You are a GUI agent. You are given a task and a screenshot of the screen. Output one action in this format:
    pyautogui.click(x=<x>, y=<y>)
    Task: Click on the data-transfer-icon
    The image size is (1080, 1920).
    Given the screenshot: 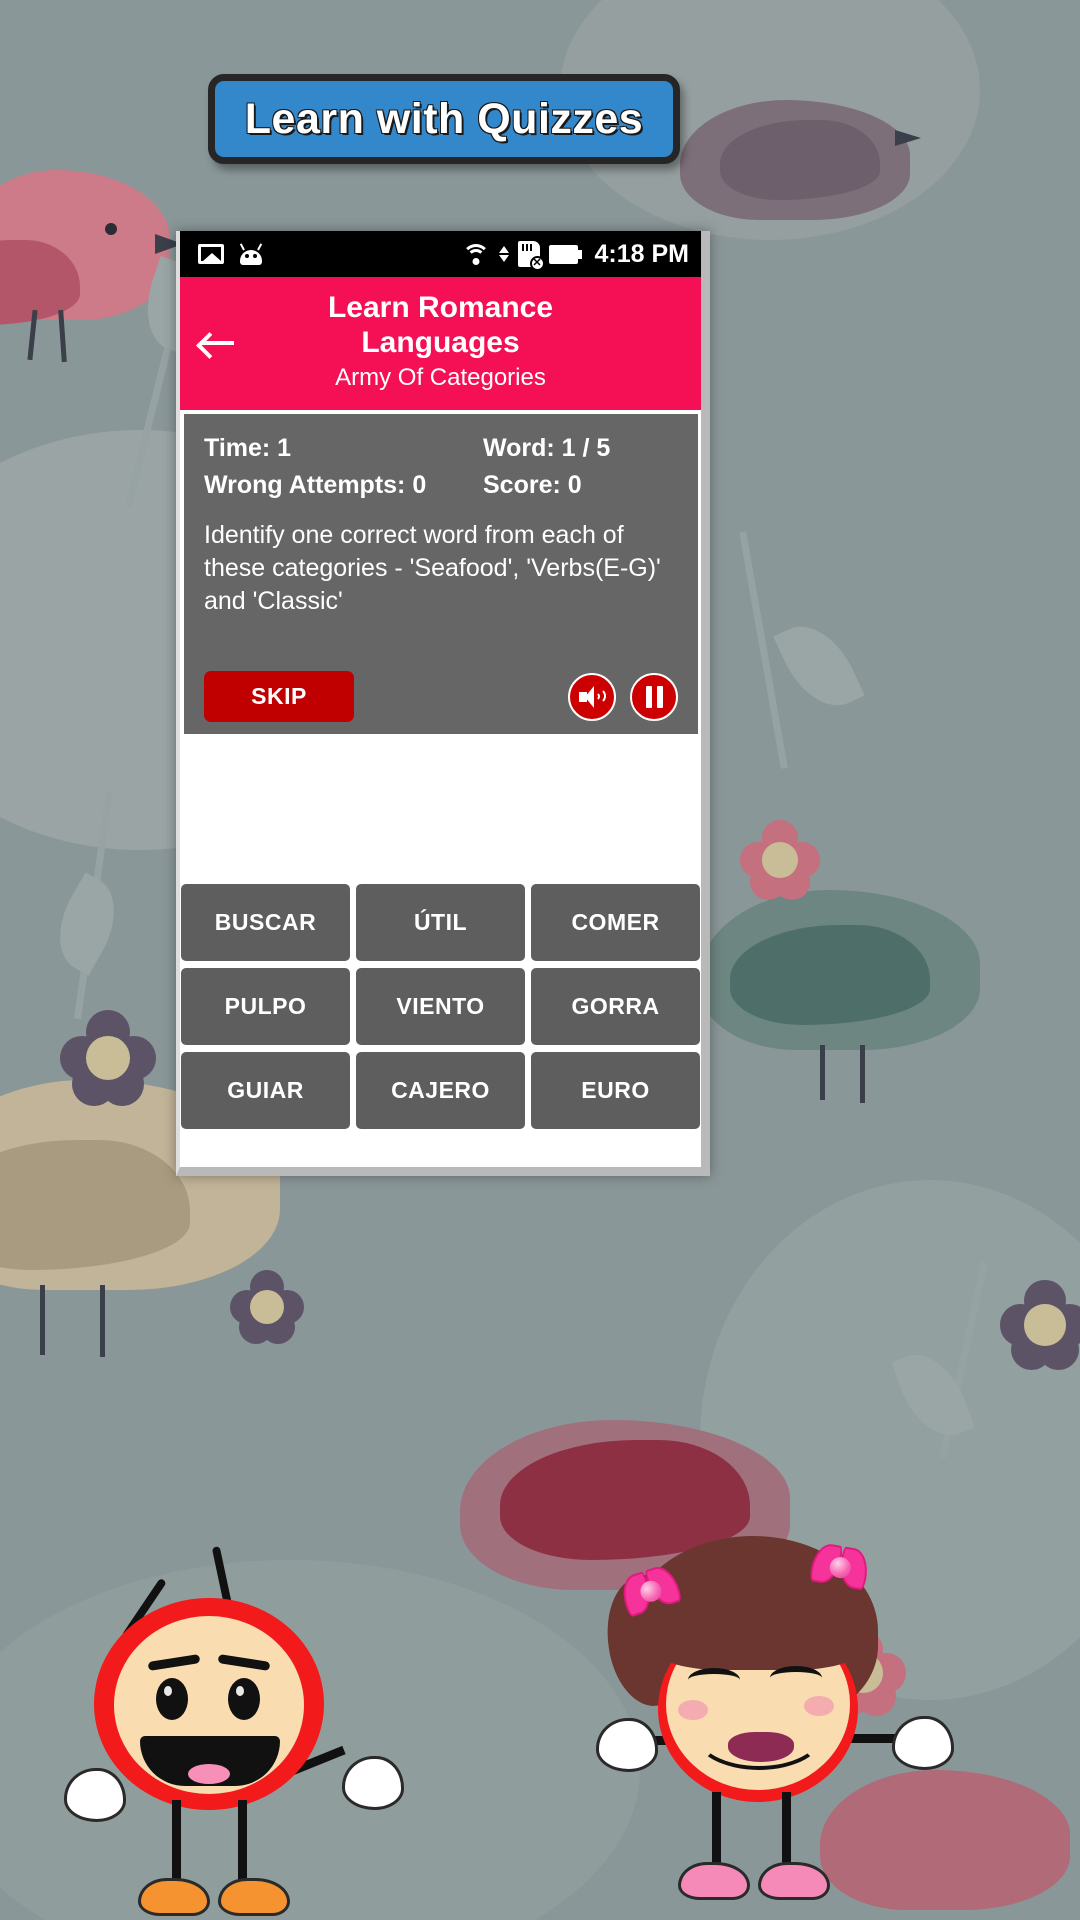 What is the action you would take?
    pyautogui.click(x=503, y=254)
    